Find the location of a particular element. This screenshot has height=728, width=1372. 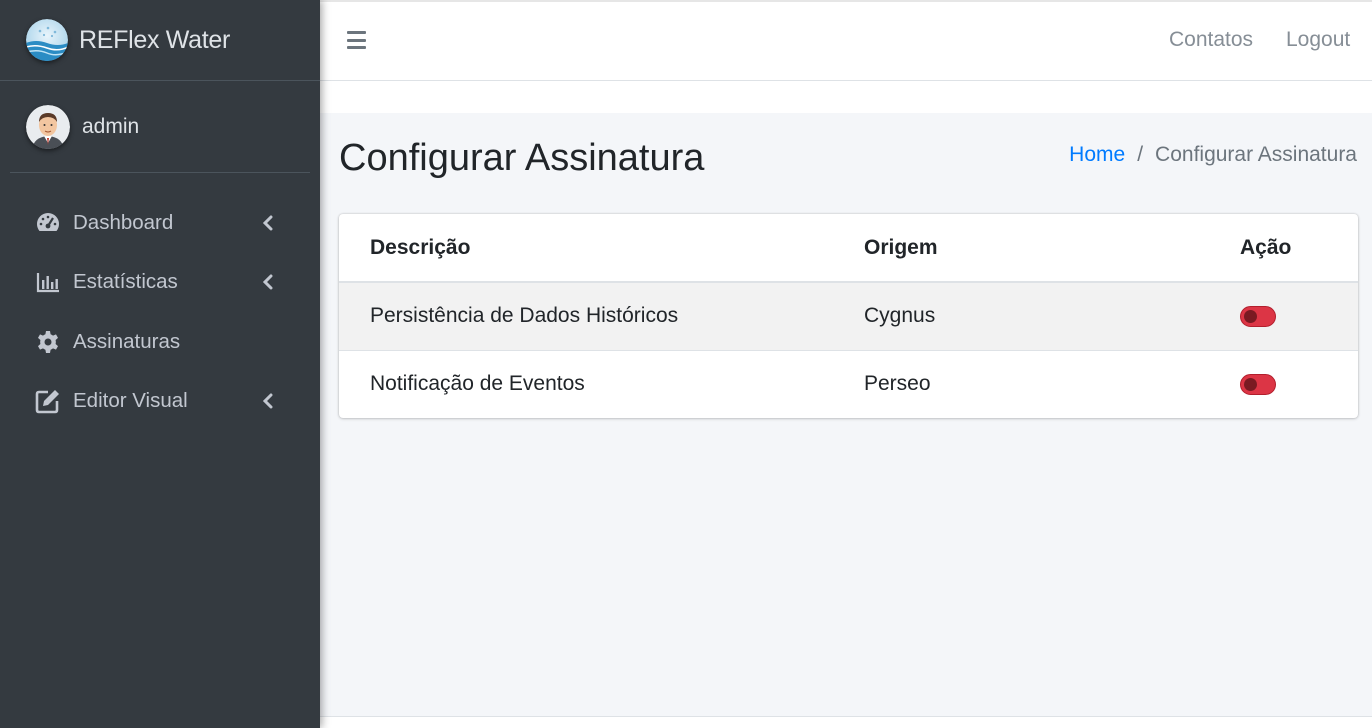

table-header-row: Descrição Origem Ação is located at coordinates (848, 248).